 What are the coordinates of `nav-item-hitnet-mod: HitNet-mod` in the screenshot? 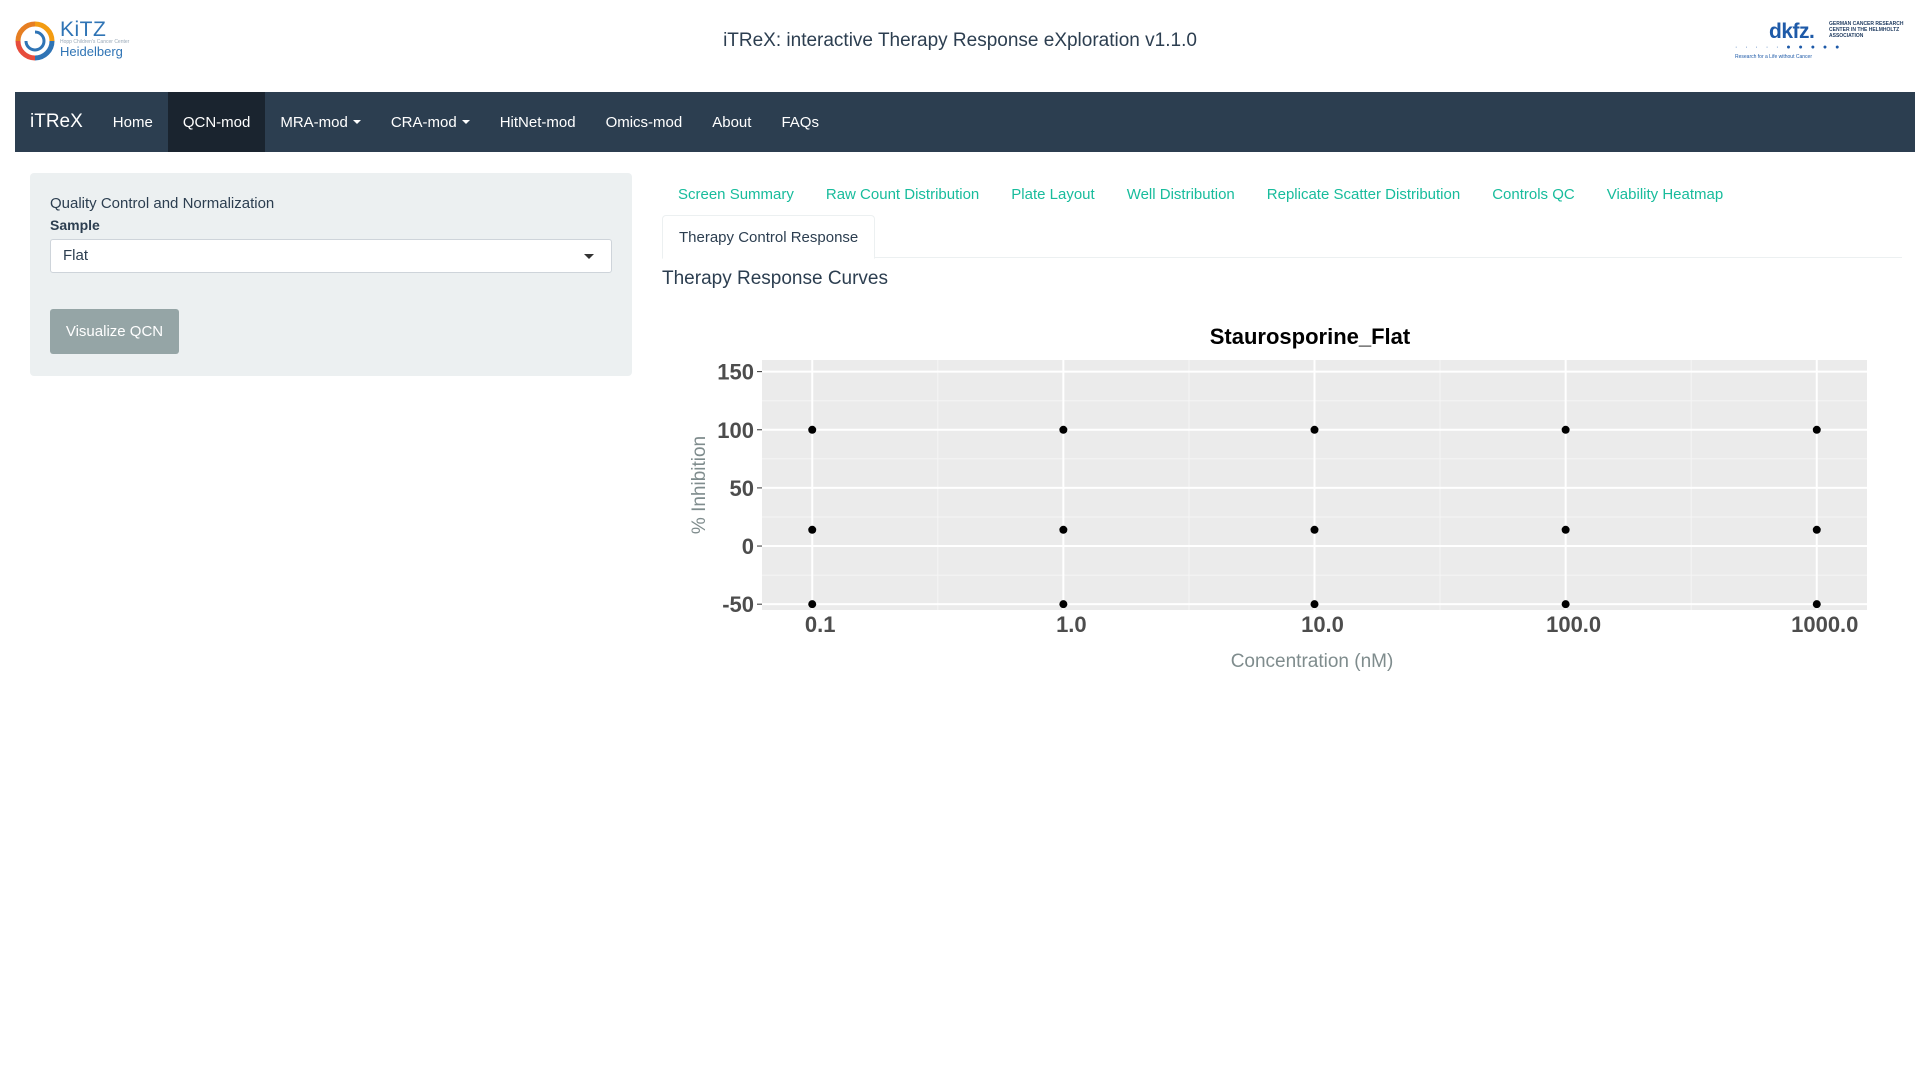 It's located at (538, 122).